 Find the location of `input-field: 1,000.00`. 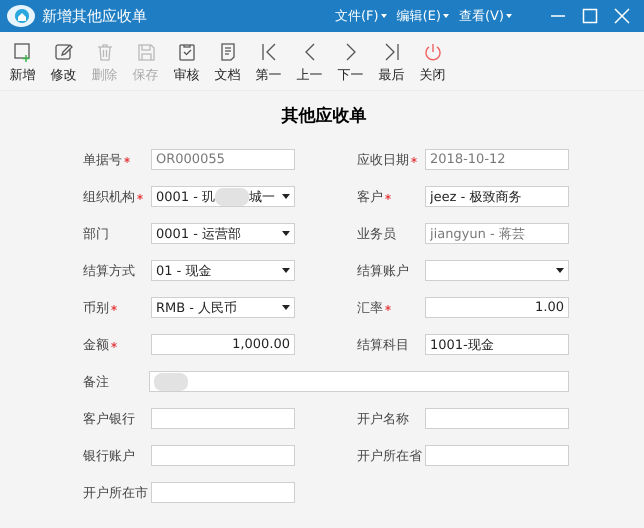

input-field: 1,000.00 is located at coordinates (223, 344).